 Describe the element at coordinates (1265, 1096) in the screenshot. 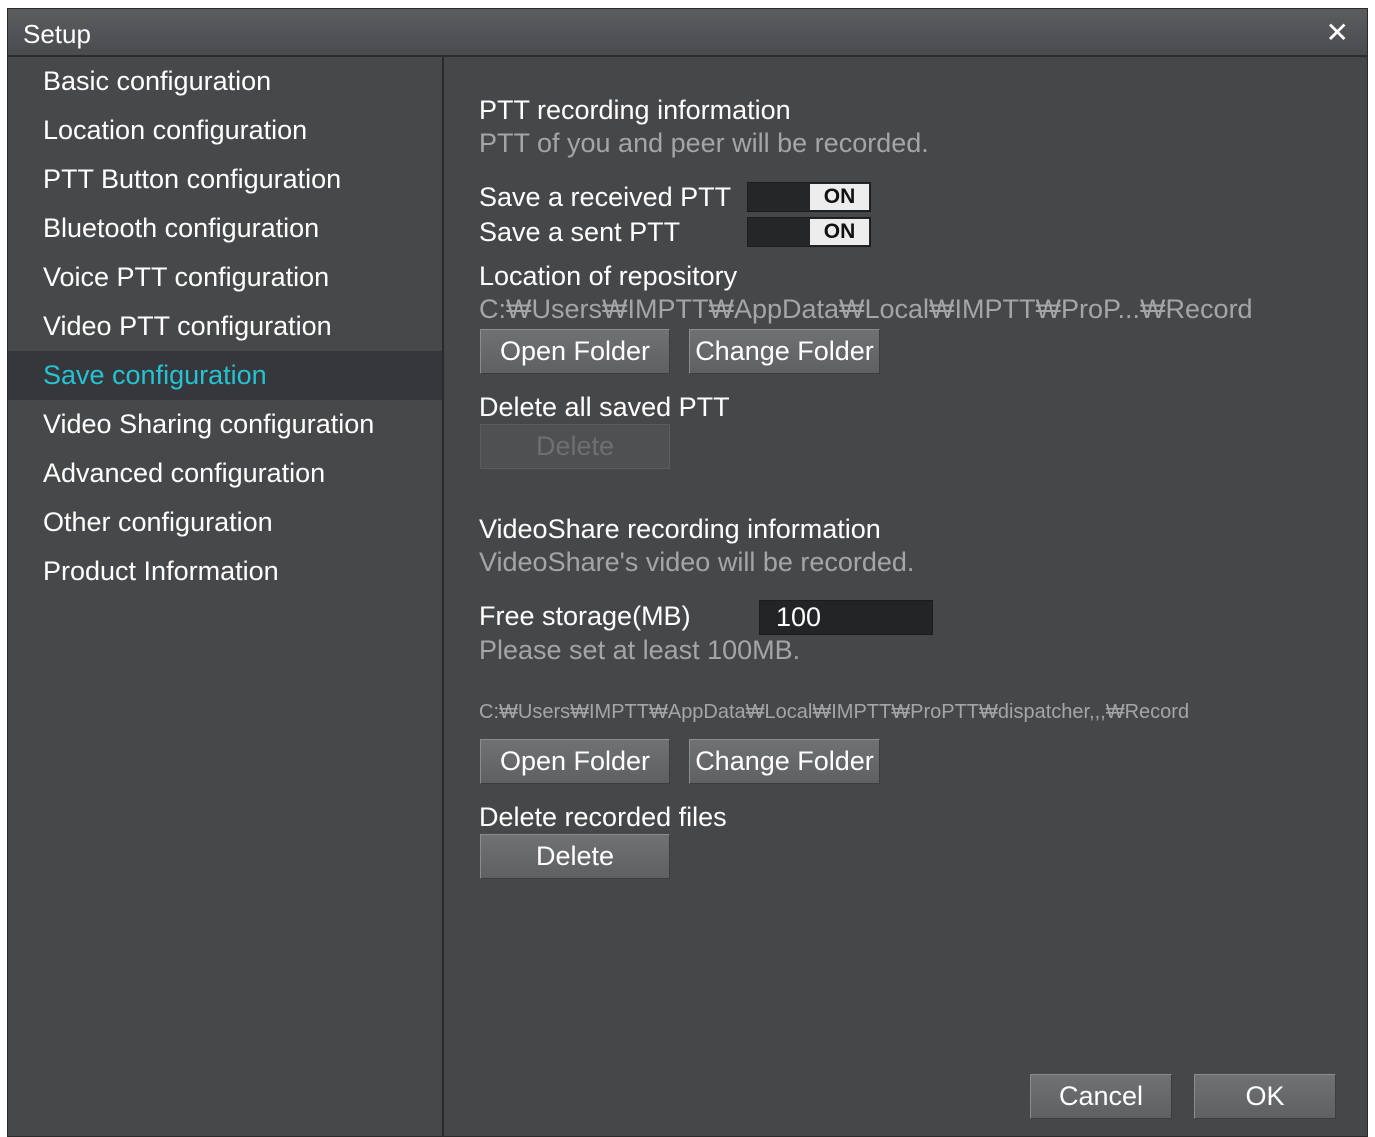

I see `ok-button: OK` at that location.